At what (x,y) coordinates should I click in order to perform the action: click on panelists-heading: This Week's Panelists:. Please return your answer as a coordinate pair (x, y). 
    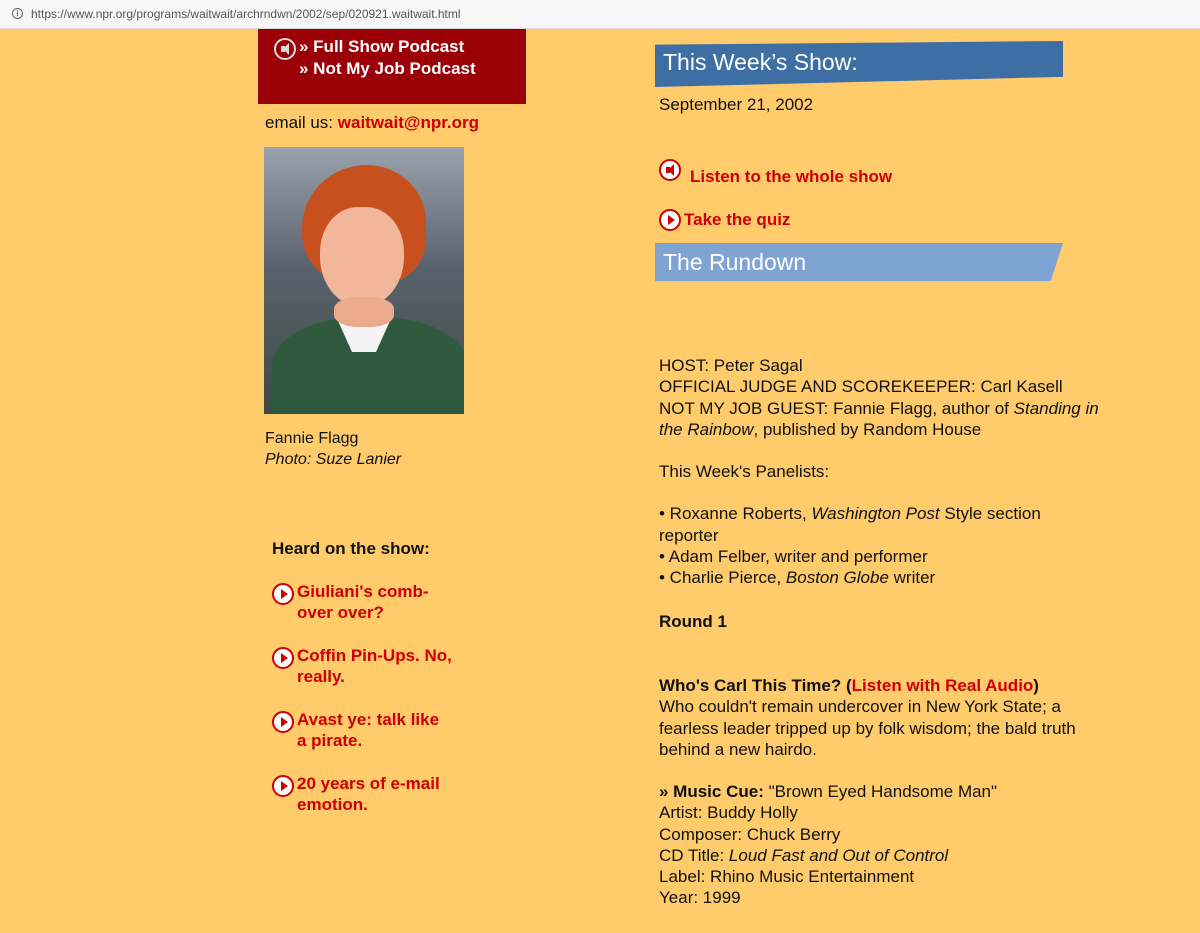
    Looking at the image, I should click on (744, 471).